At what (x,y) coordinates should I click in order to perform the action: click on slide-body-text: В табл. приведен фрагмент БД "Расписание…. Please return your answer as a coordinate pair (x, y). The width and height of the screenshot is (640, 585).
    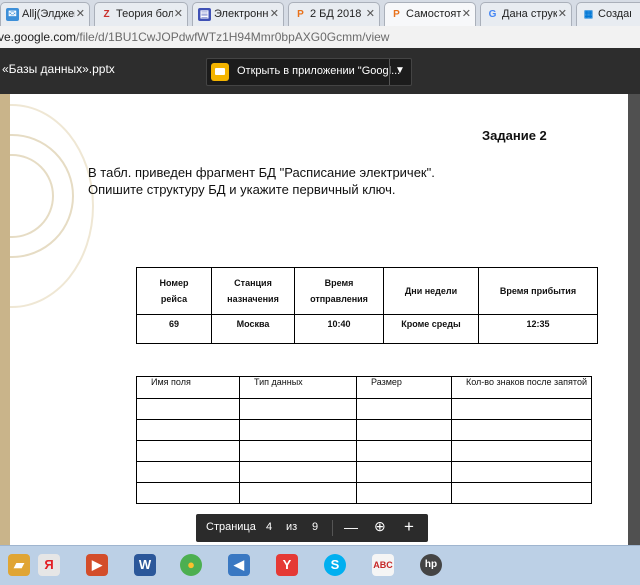
    Looking at the image, I should click on (261, 181).